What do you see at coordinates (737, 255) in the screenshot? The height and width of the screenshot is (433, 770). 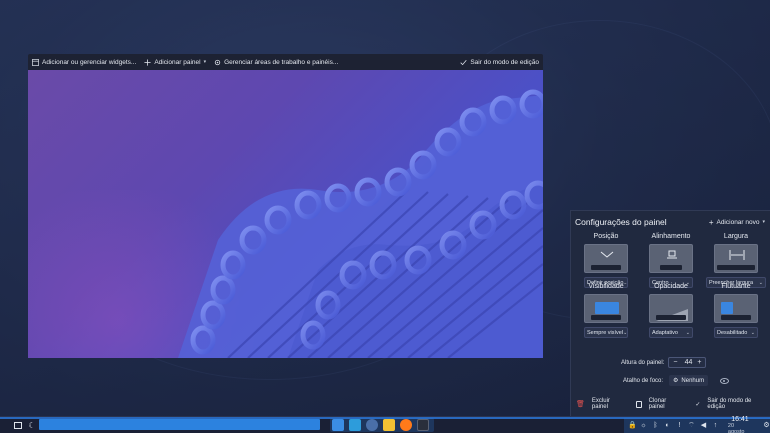 I see `width-arrows-icon` at bounding box center [737, 255].